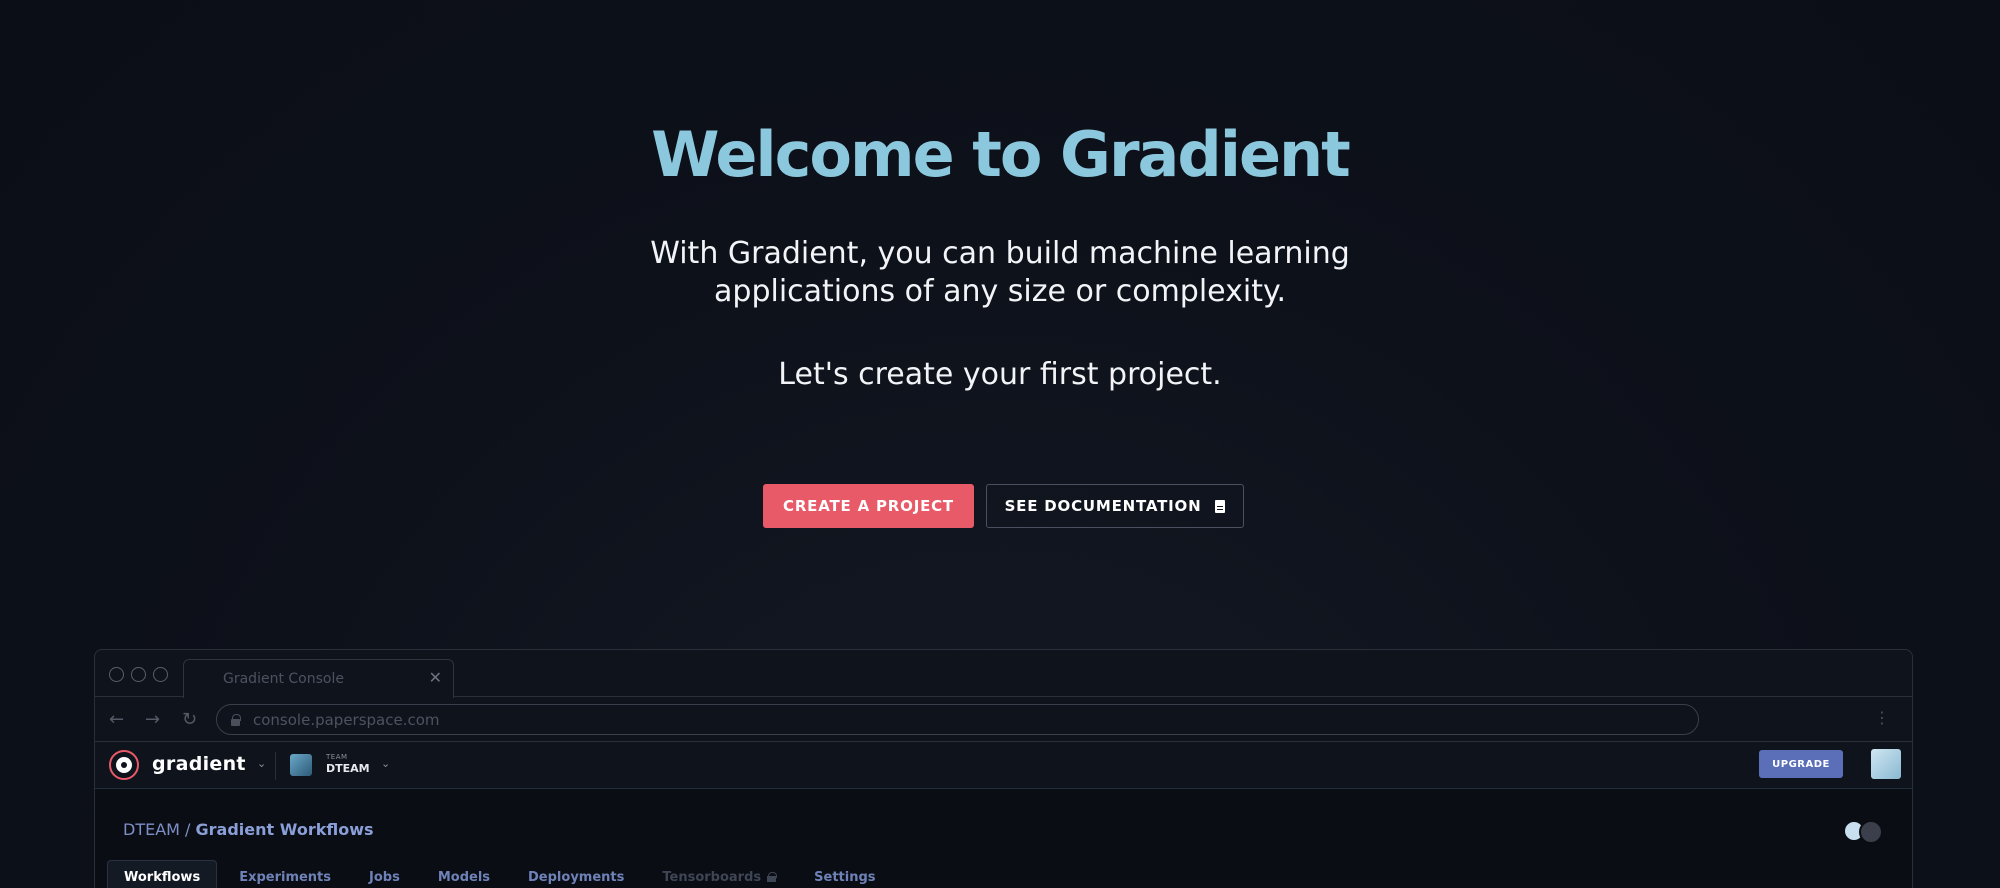 This screenshot has width=2000, height=888. What do you see at coordinates (1882, 717) in the screenshot?
I see `browser-menu-icon: ⋮` at bounding box center [1882, 717].